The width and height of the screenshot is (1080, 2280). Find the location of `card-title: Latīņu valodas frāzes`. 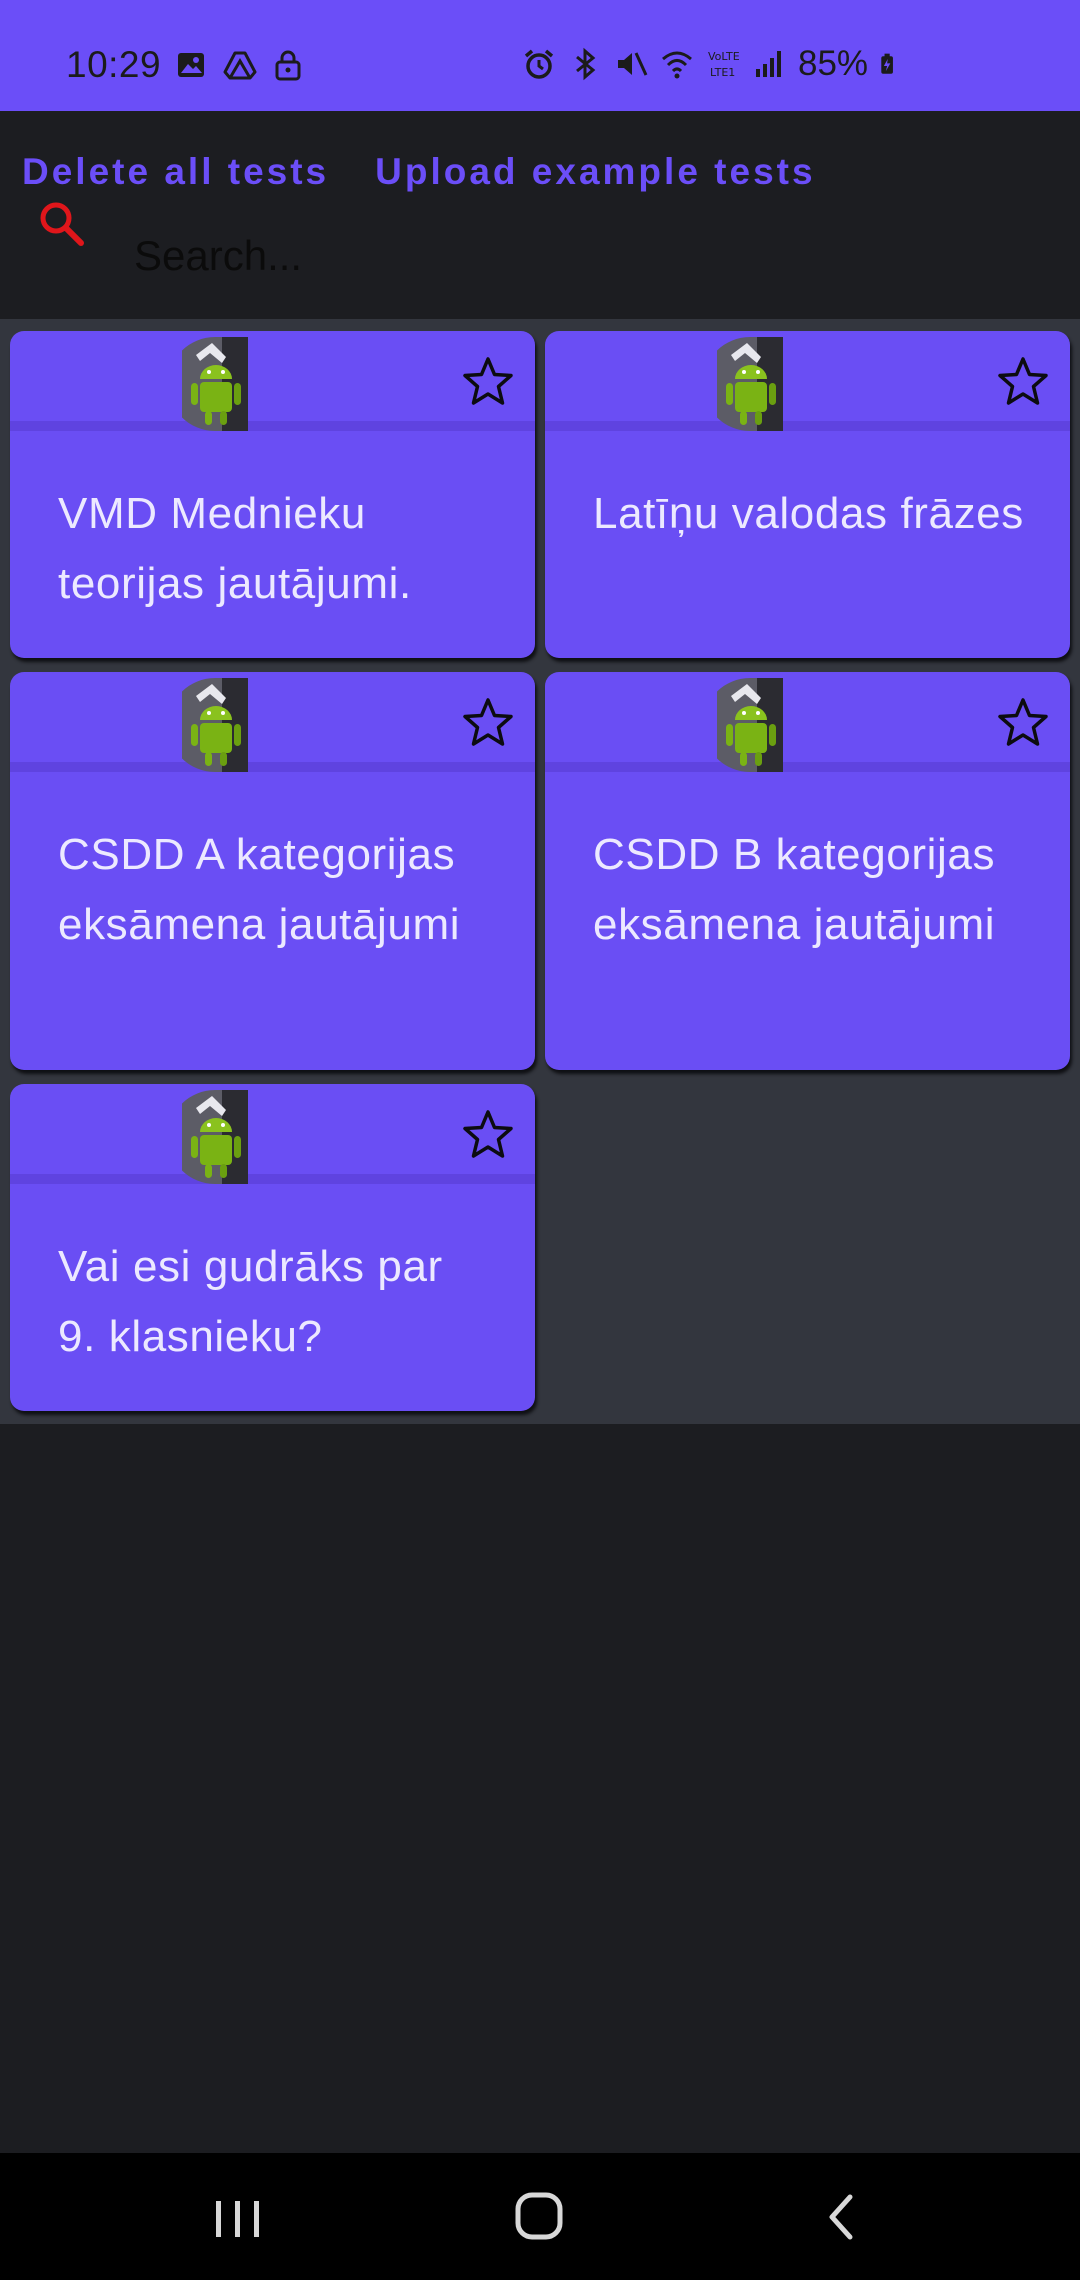

card-title: Latīņu valodas frāzes is located at coordinates (808, 513).